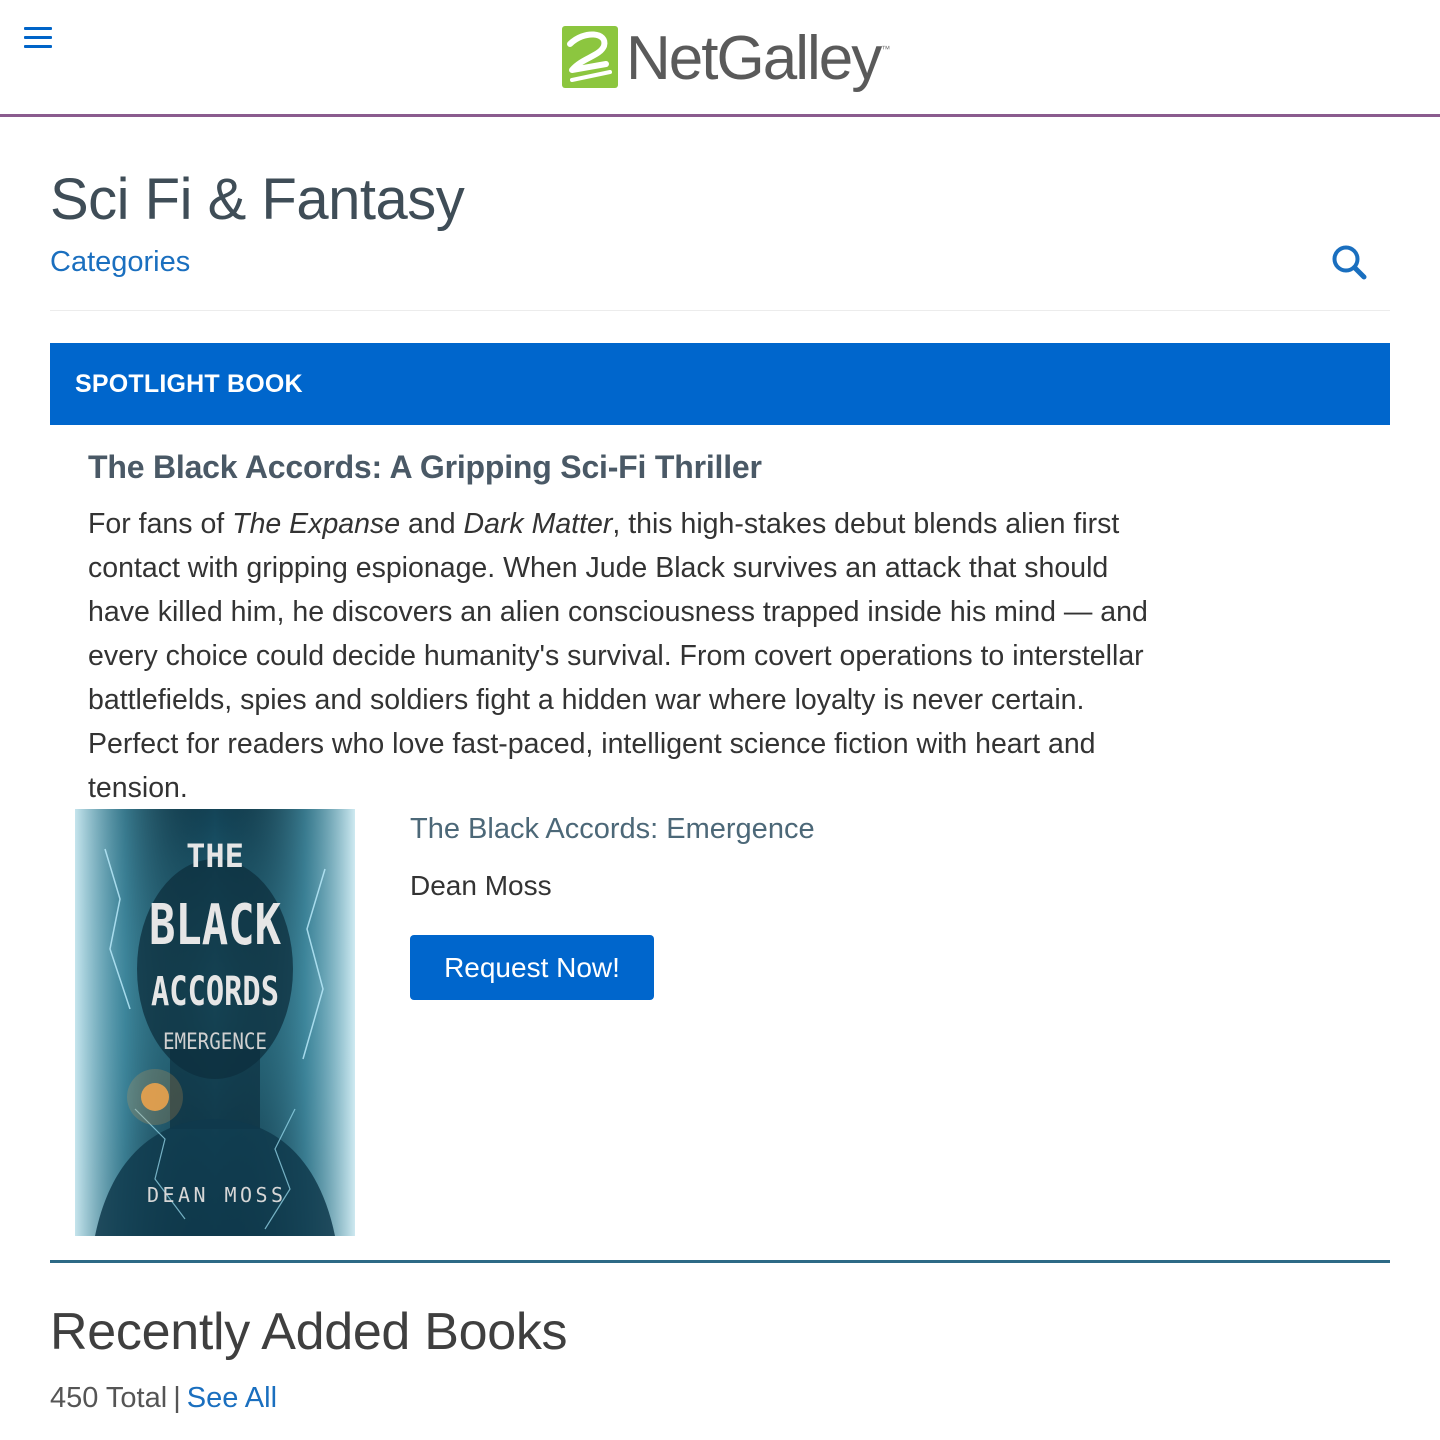  Describe the element at coordinates (538, 524) in the screenshot. I see `italic-title-dark-matter: Dark Matter` at that location.